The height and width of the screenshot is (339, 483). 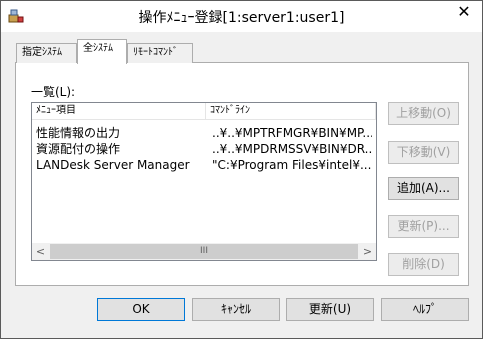 I want to click on tab-all-systems: 全ｼｽﾃﾑ, so click(x=102, y=51).